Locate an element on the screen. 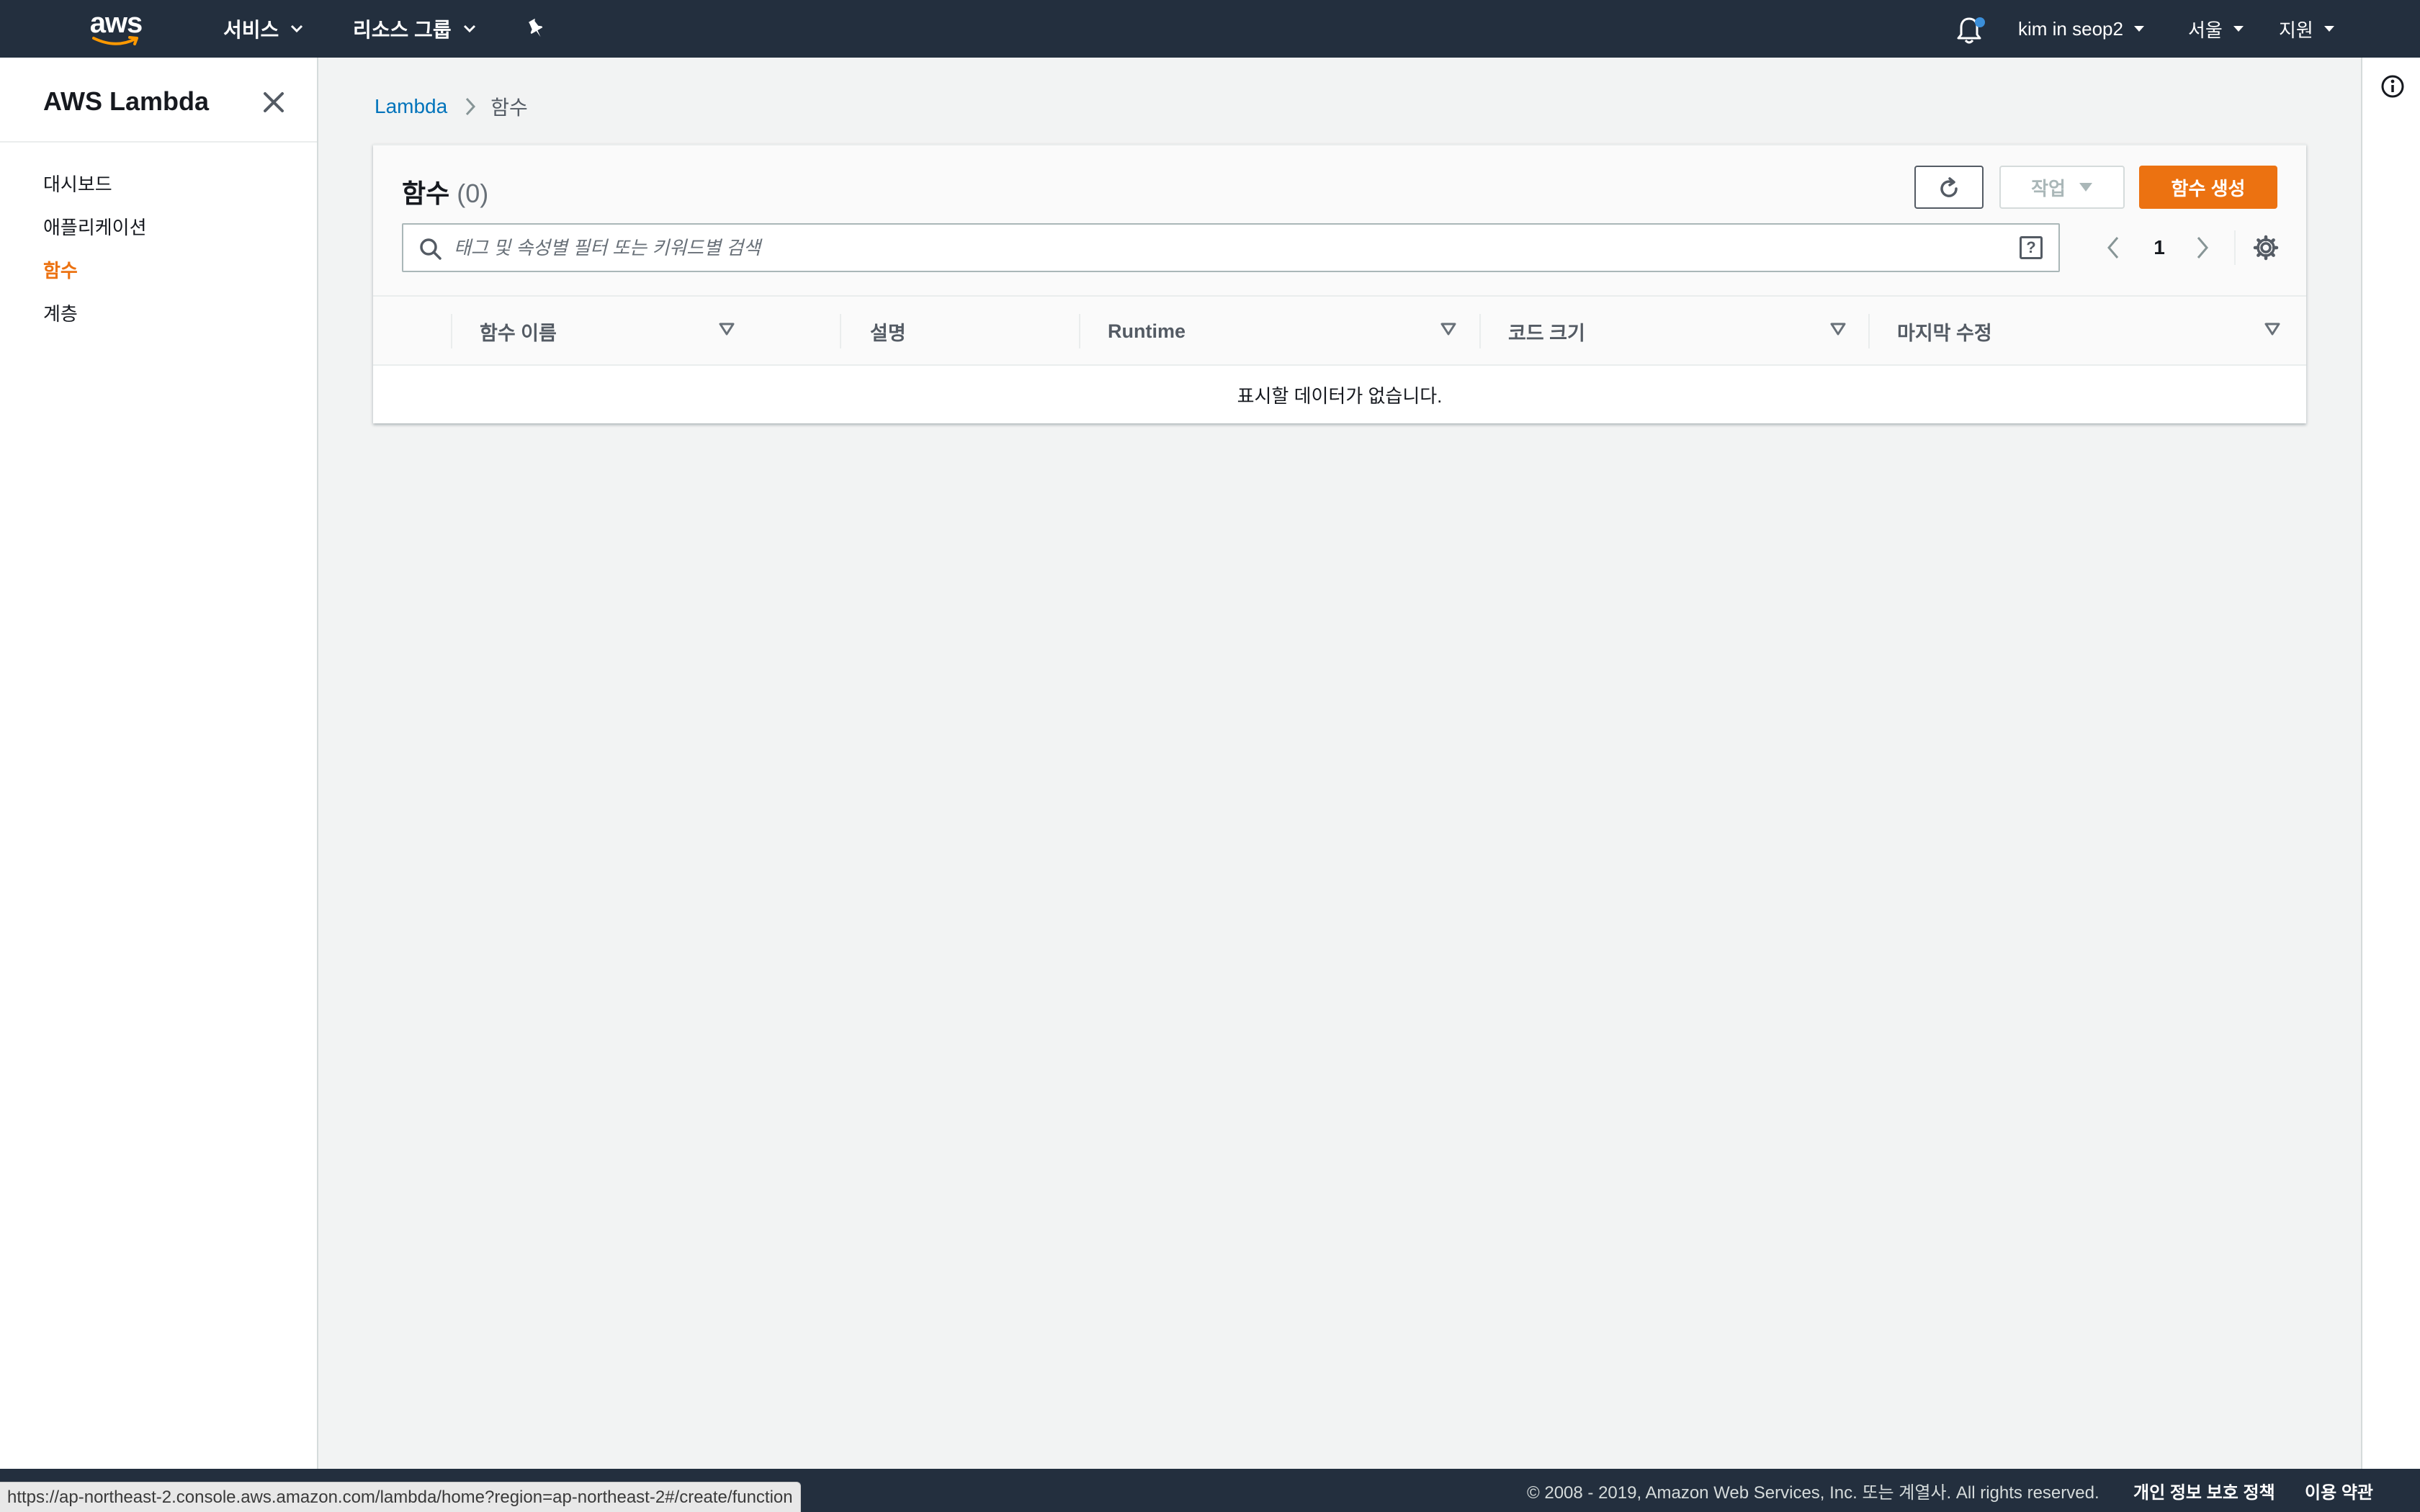  refresh-icon is located at coordinates (1949, 187).